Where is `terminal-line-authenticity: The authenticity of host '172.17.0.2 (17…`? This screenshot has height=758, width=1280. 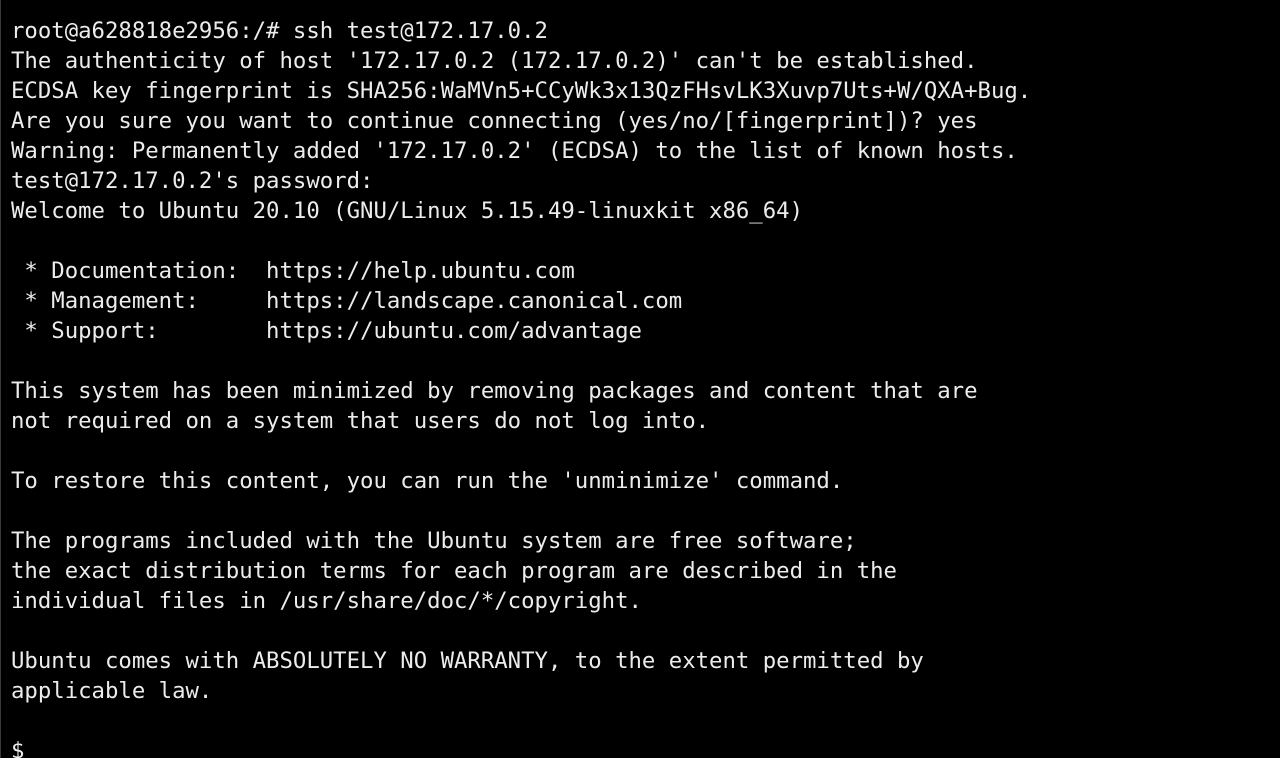 terminal-line-authenticity: The authenticity of host '172.17.0.2 (17… is located at coordinates (494, 61).